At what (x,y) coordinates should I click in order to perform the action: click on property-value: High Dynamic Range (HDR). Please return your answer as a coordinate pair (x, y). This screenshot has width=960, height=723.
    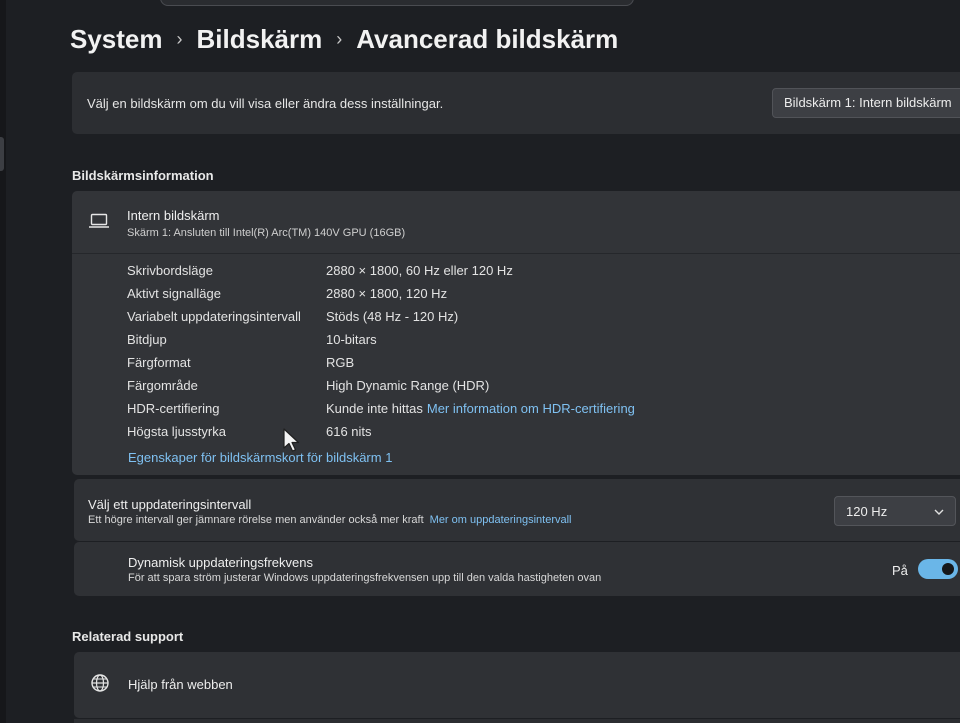
    Looking at the image, I should click on (408, 385).